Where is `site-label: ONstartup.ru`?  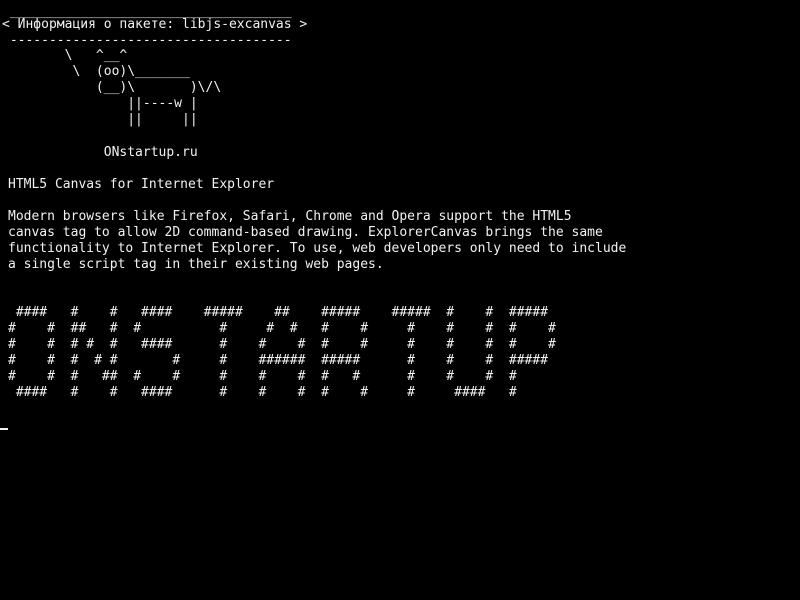
site-label: ONstartup.ru is located at coordinates (100, 152).